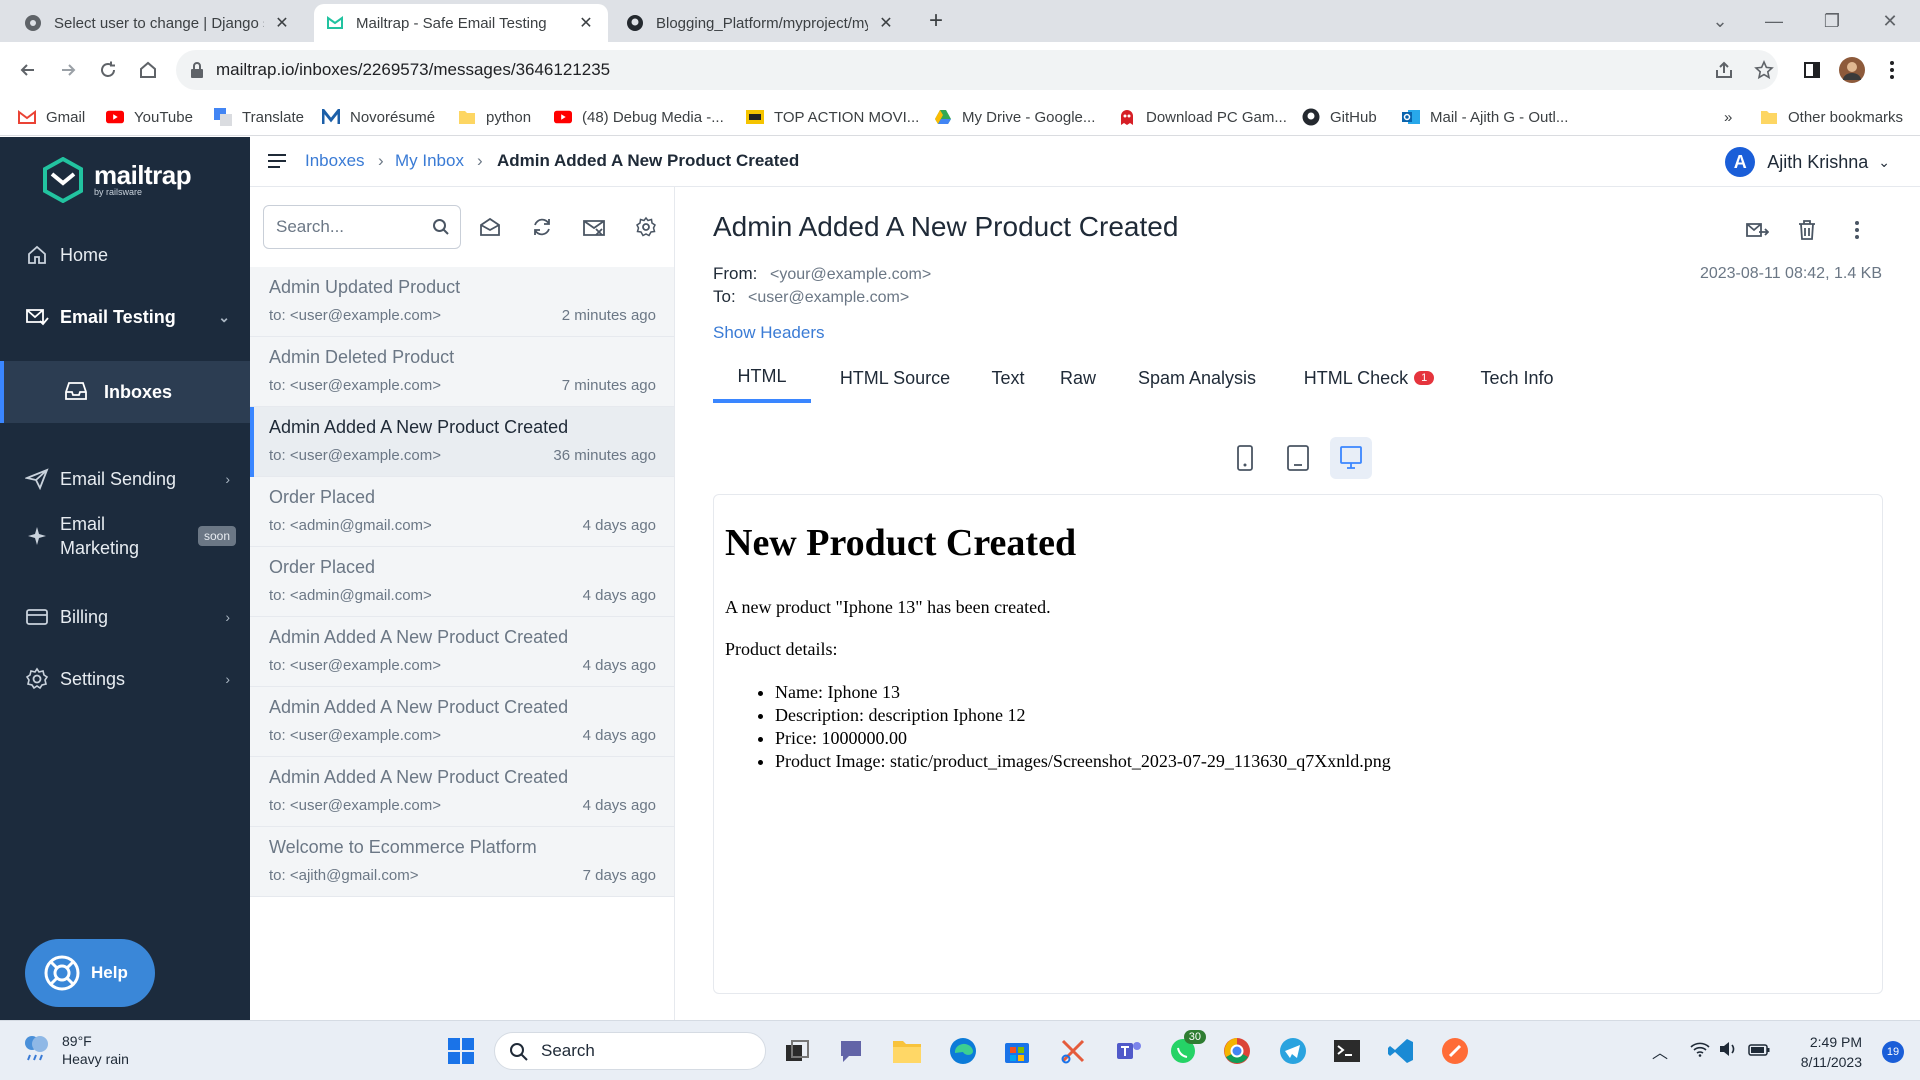 The image size is (1920, 1080). Describe the element at coordinates (158, 23) in the screenshot. I see `tab-django: Select user to change | Django si ✕` at that location.